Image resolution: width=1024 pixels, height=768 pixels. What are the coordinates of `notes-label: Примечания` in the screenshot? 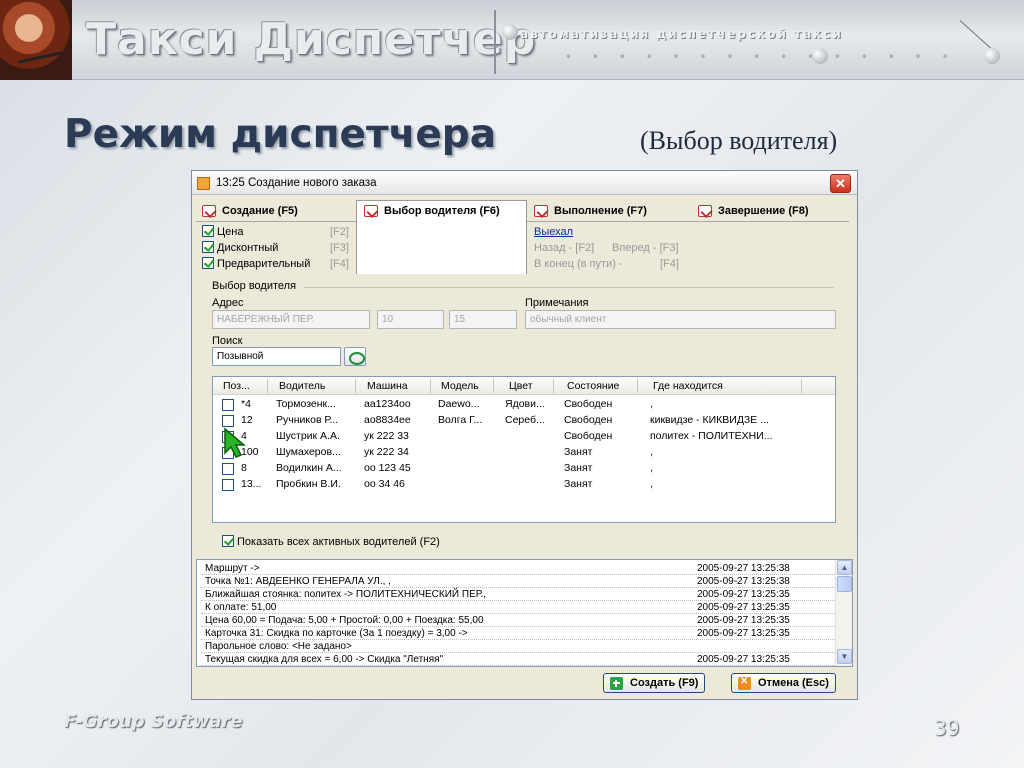 It's located at (557, 303).